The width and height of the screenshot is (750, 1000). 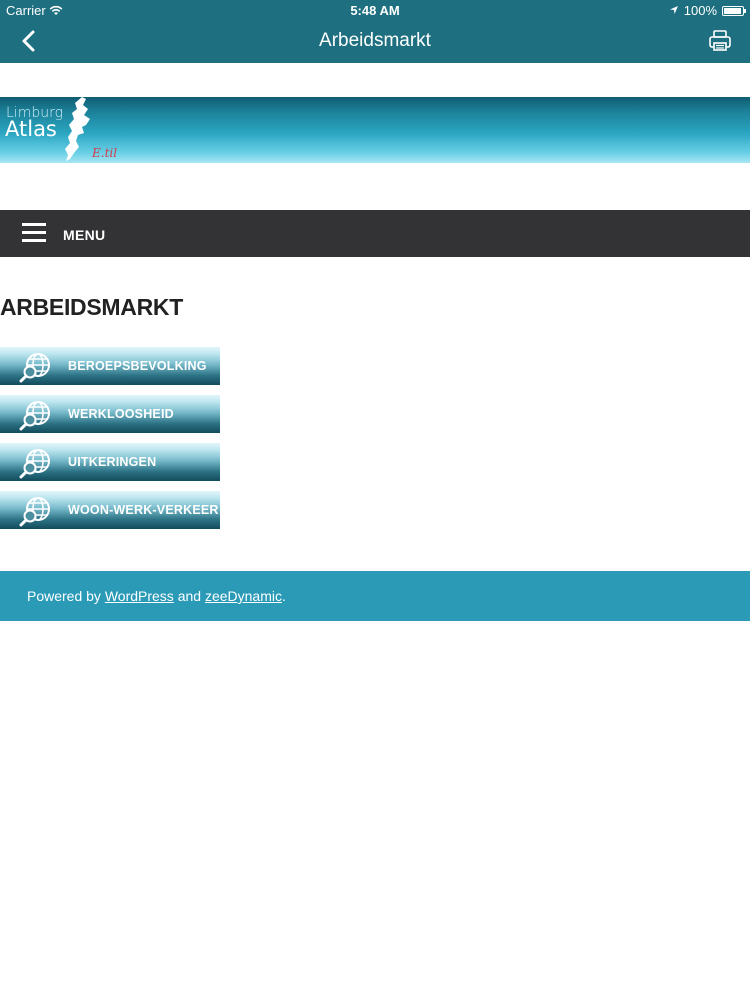 I want to click on logo-text-etil: E.til, so click(x=105, y=153).